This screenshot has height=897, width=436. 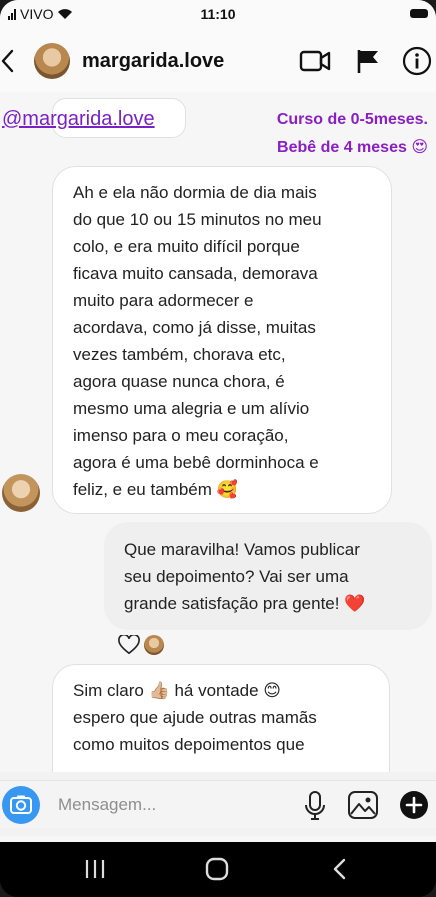 What do you see at coordinates (417, 61) in the screenshot?
I see `info-icon` at bounding box center [417, 61].